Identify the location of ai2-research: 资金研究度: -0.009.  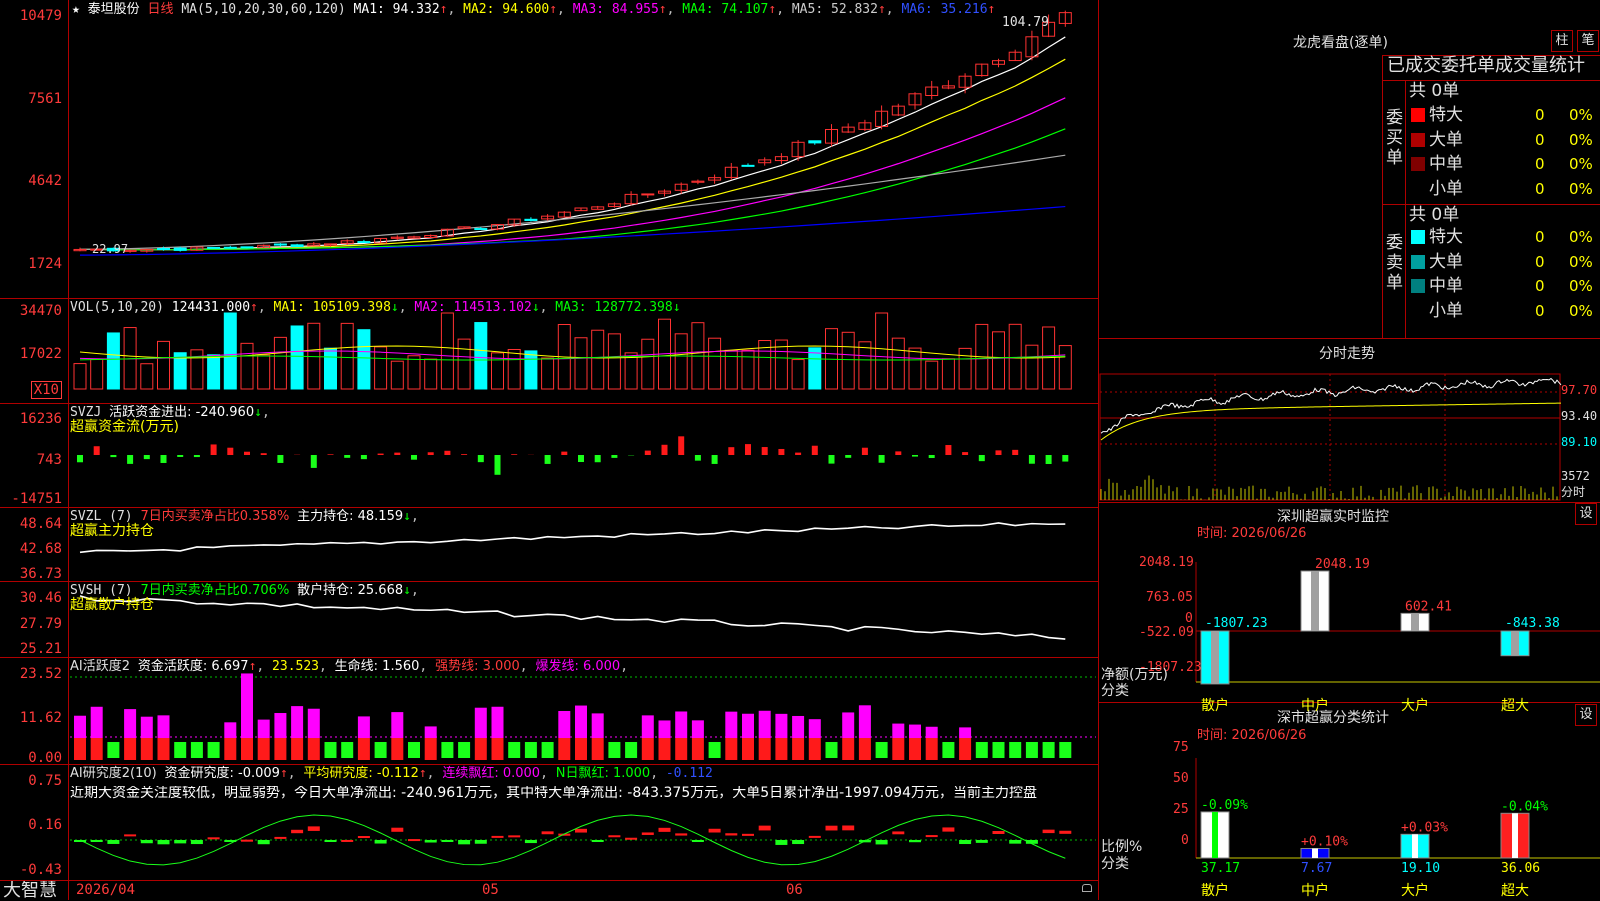
(222, 773).